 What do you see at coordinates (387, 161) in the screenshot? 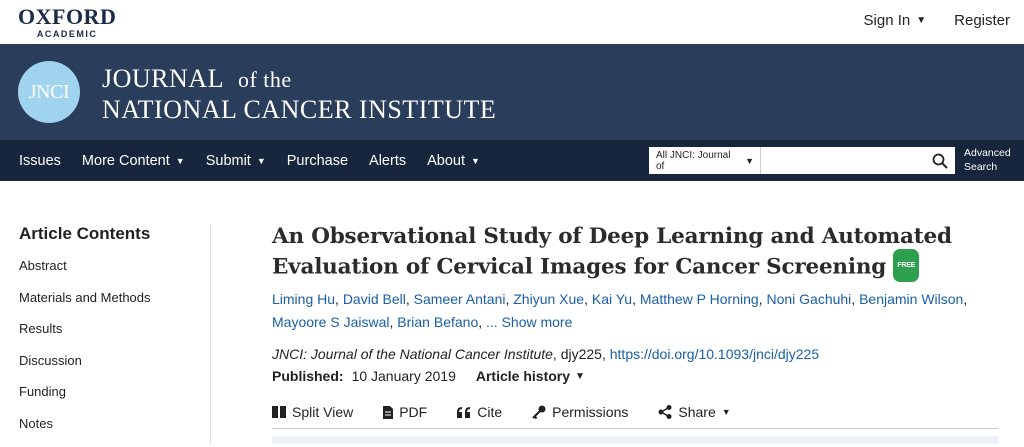
I see `nav-item-alerts: Alerts` at bounding box center [387, 161].